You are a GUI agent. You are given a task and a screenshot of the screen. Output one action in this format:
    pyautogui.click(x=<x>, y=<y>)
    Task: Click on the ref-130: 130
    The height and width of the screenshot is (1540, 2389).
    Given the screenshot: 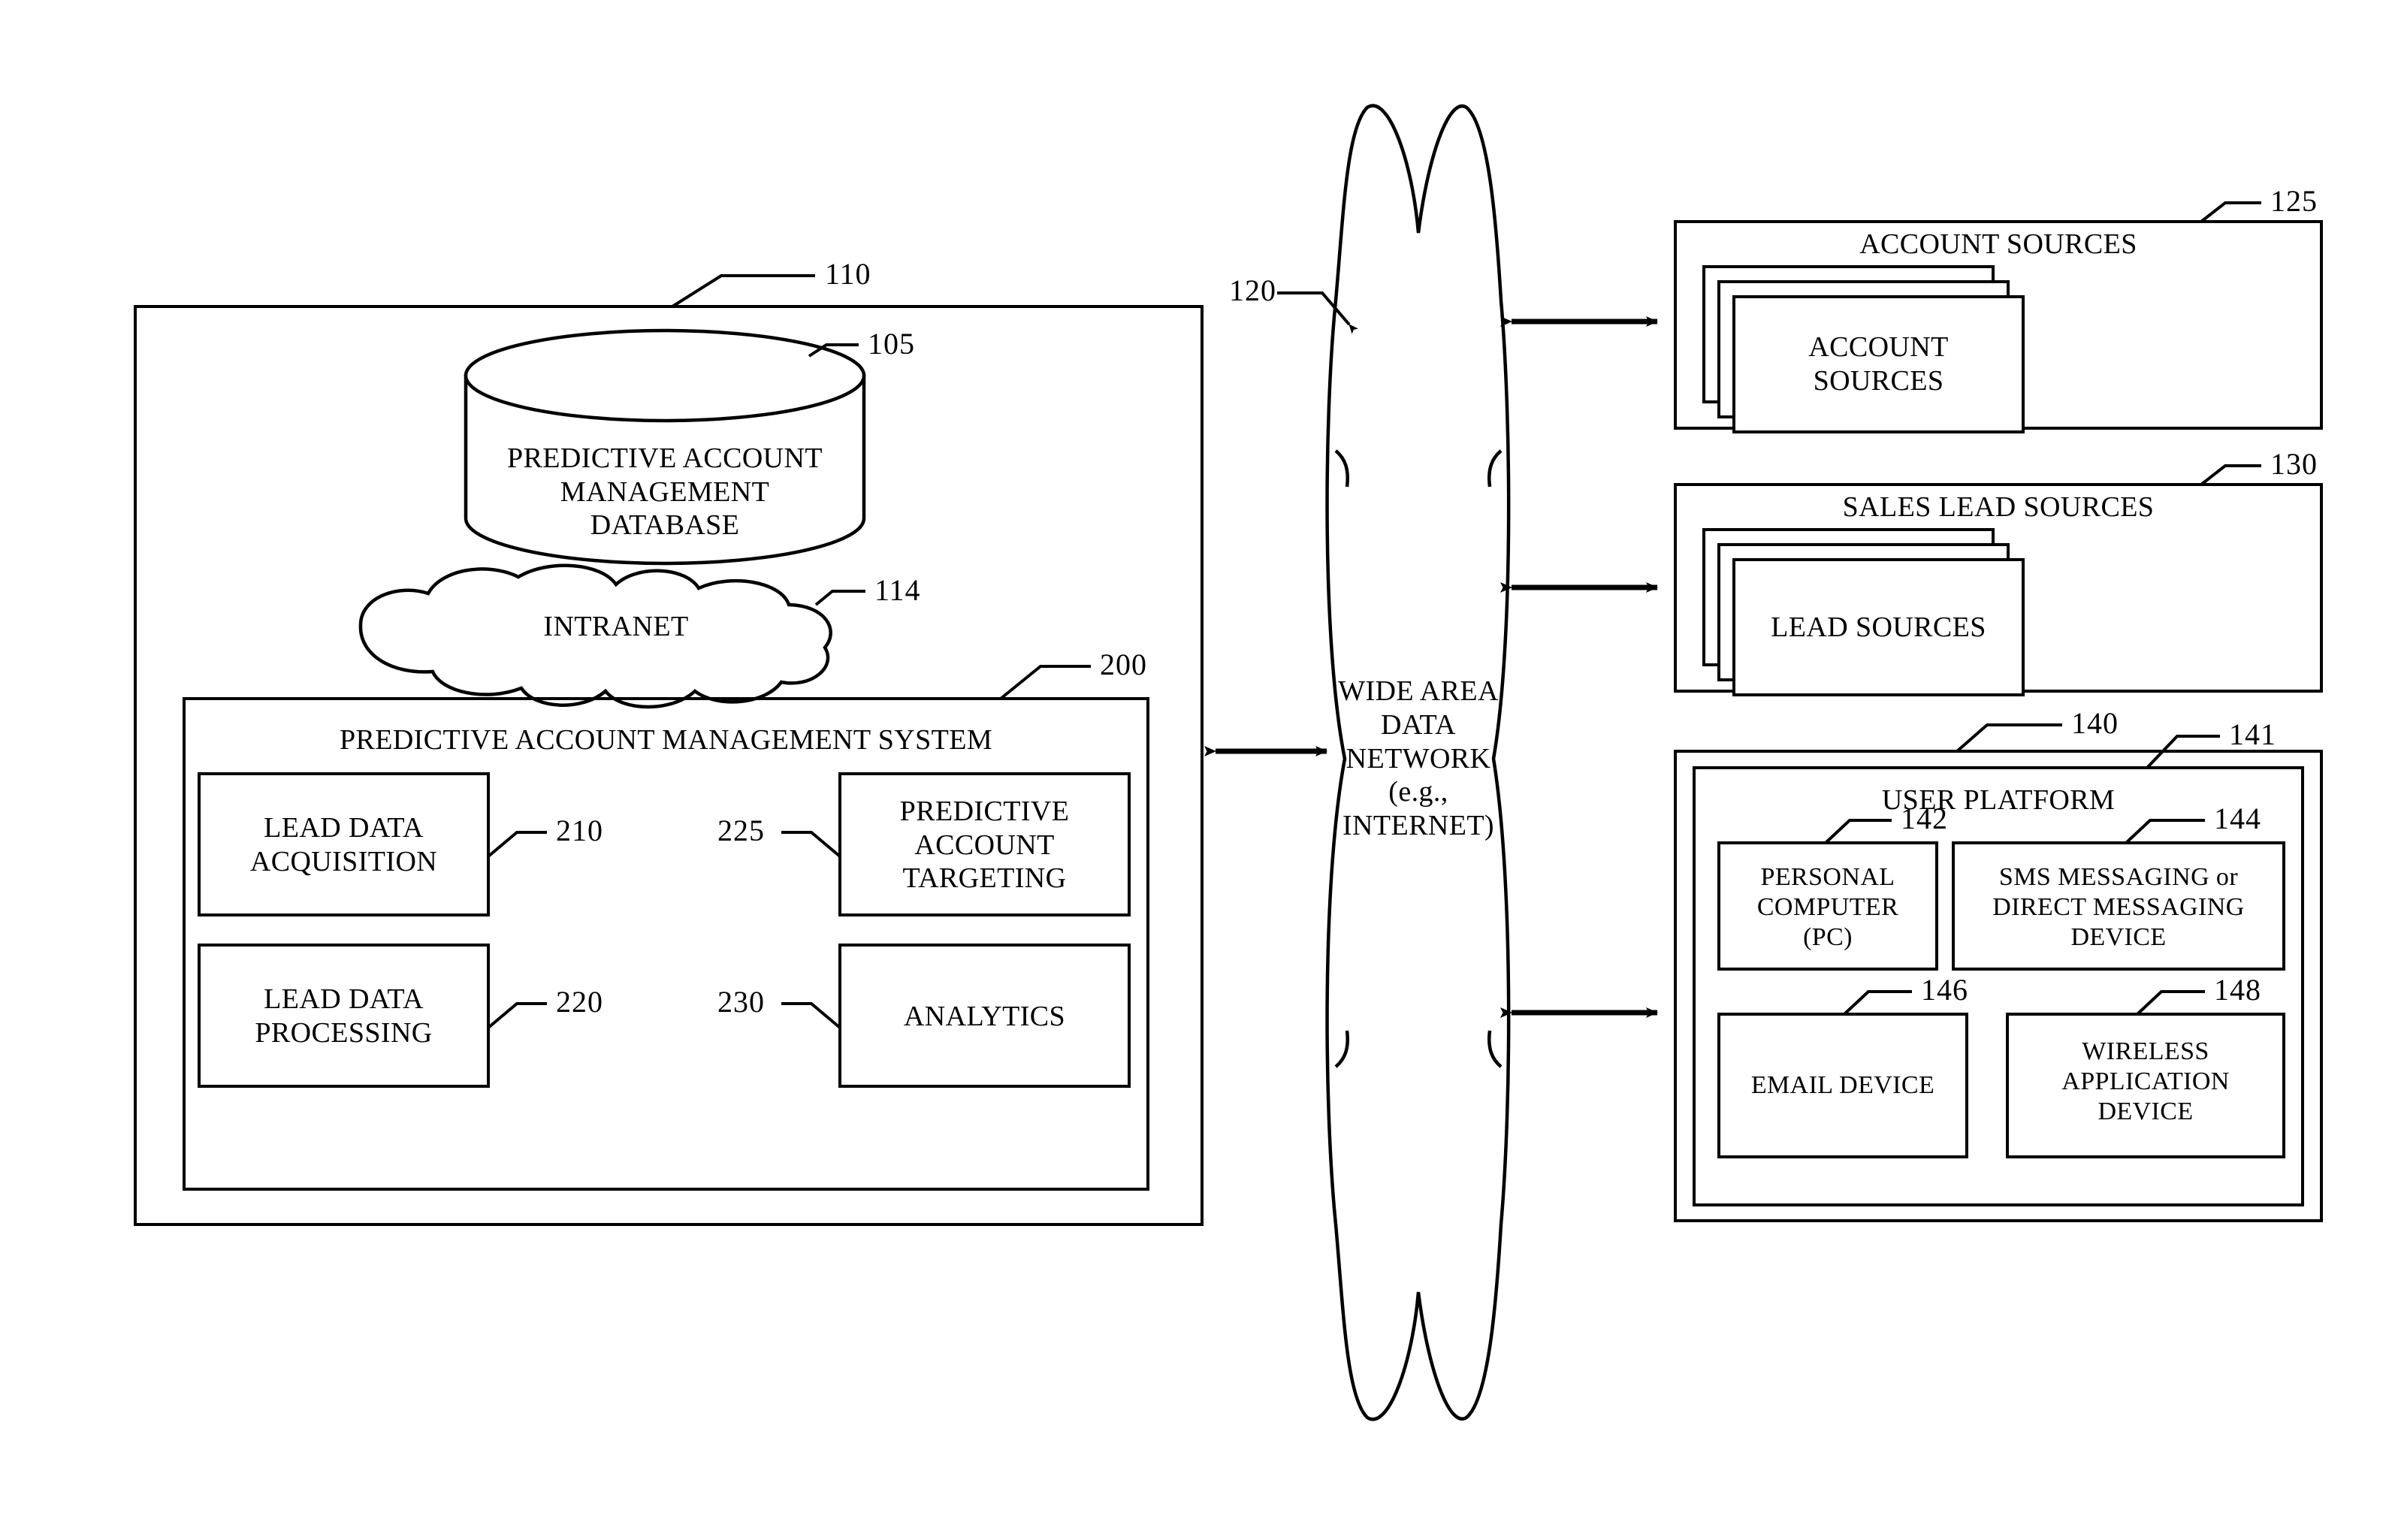 What is the action you would take?
    pyautogui.click(x=2294, y=464)
    